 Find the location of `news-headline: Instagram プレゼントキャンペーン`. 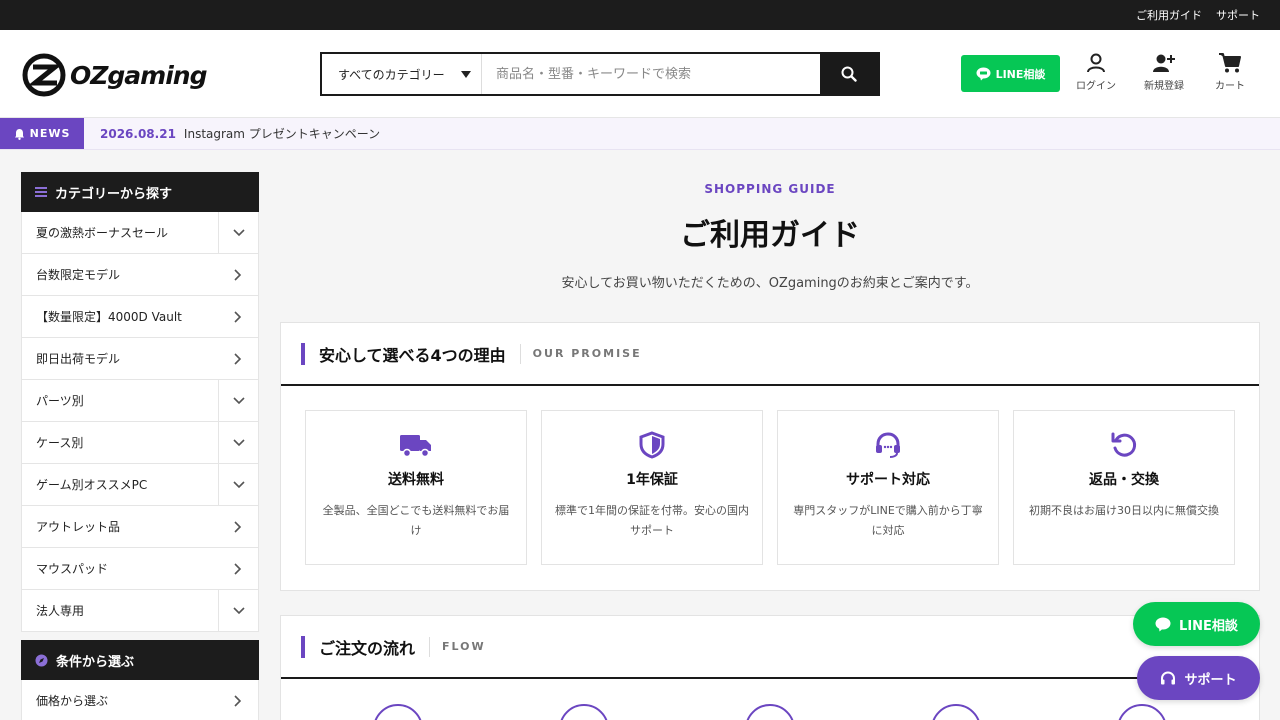

news-headline: Instagram プレゼントキャンペーン is located at coordinates (282, 133).